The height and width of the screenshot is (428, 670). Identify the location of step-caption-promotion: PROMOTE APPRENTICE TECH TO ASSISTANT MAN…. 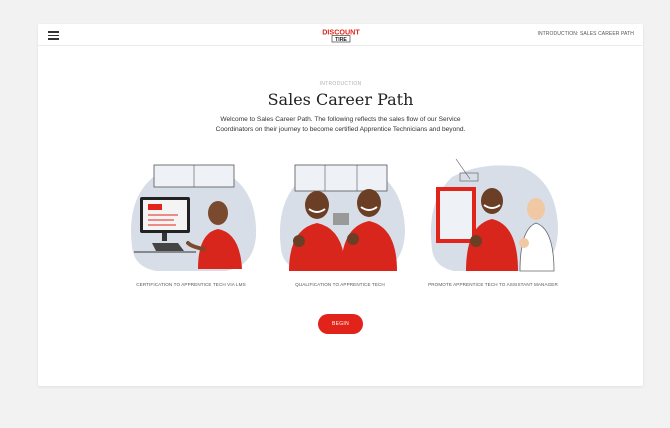
(493, 284).